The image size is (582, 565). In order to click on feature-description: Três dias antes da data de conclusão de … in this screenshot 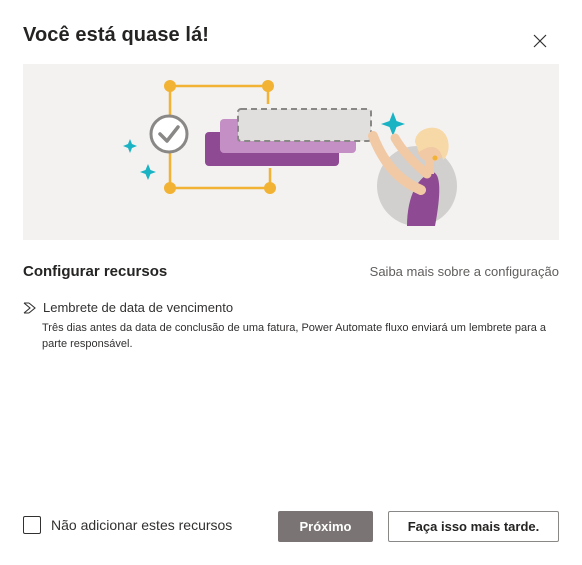, I will do `click(294, 336)`.